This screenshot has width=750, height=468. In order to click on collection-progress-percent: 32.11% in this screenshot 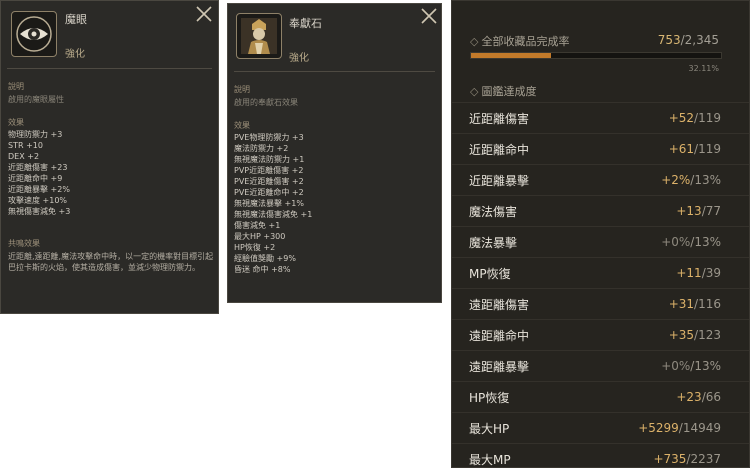, I will do `click(703, 68)`.